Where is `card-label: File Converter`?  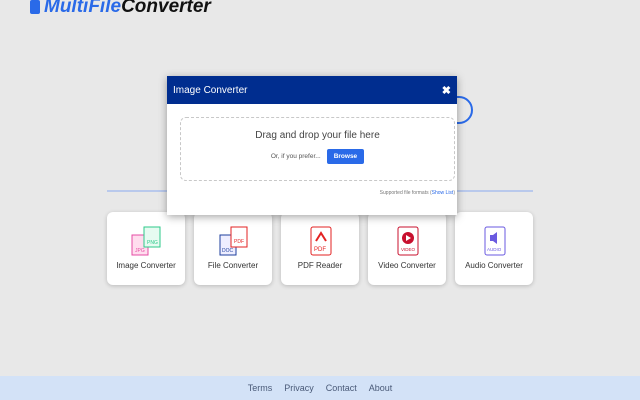
card-label: File Converter is located at coordinates (233, 265).